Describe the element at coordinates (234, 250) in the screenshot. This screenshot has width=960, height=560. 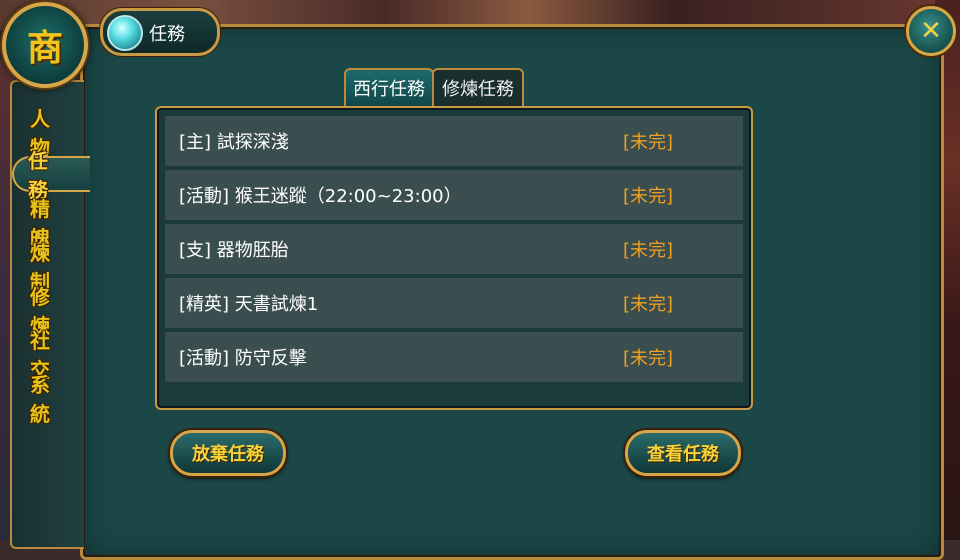
I see `task-name: [支] 器物胚胎` at that location.